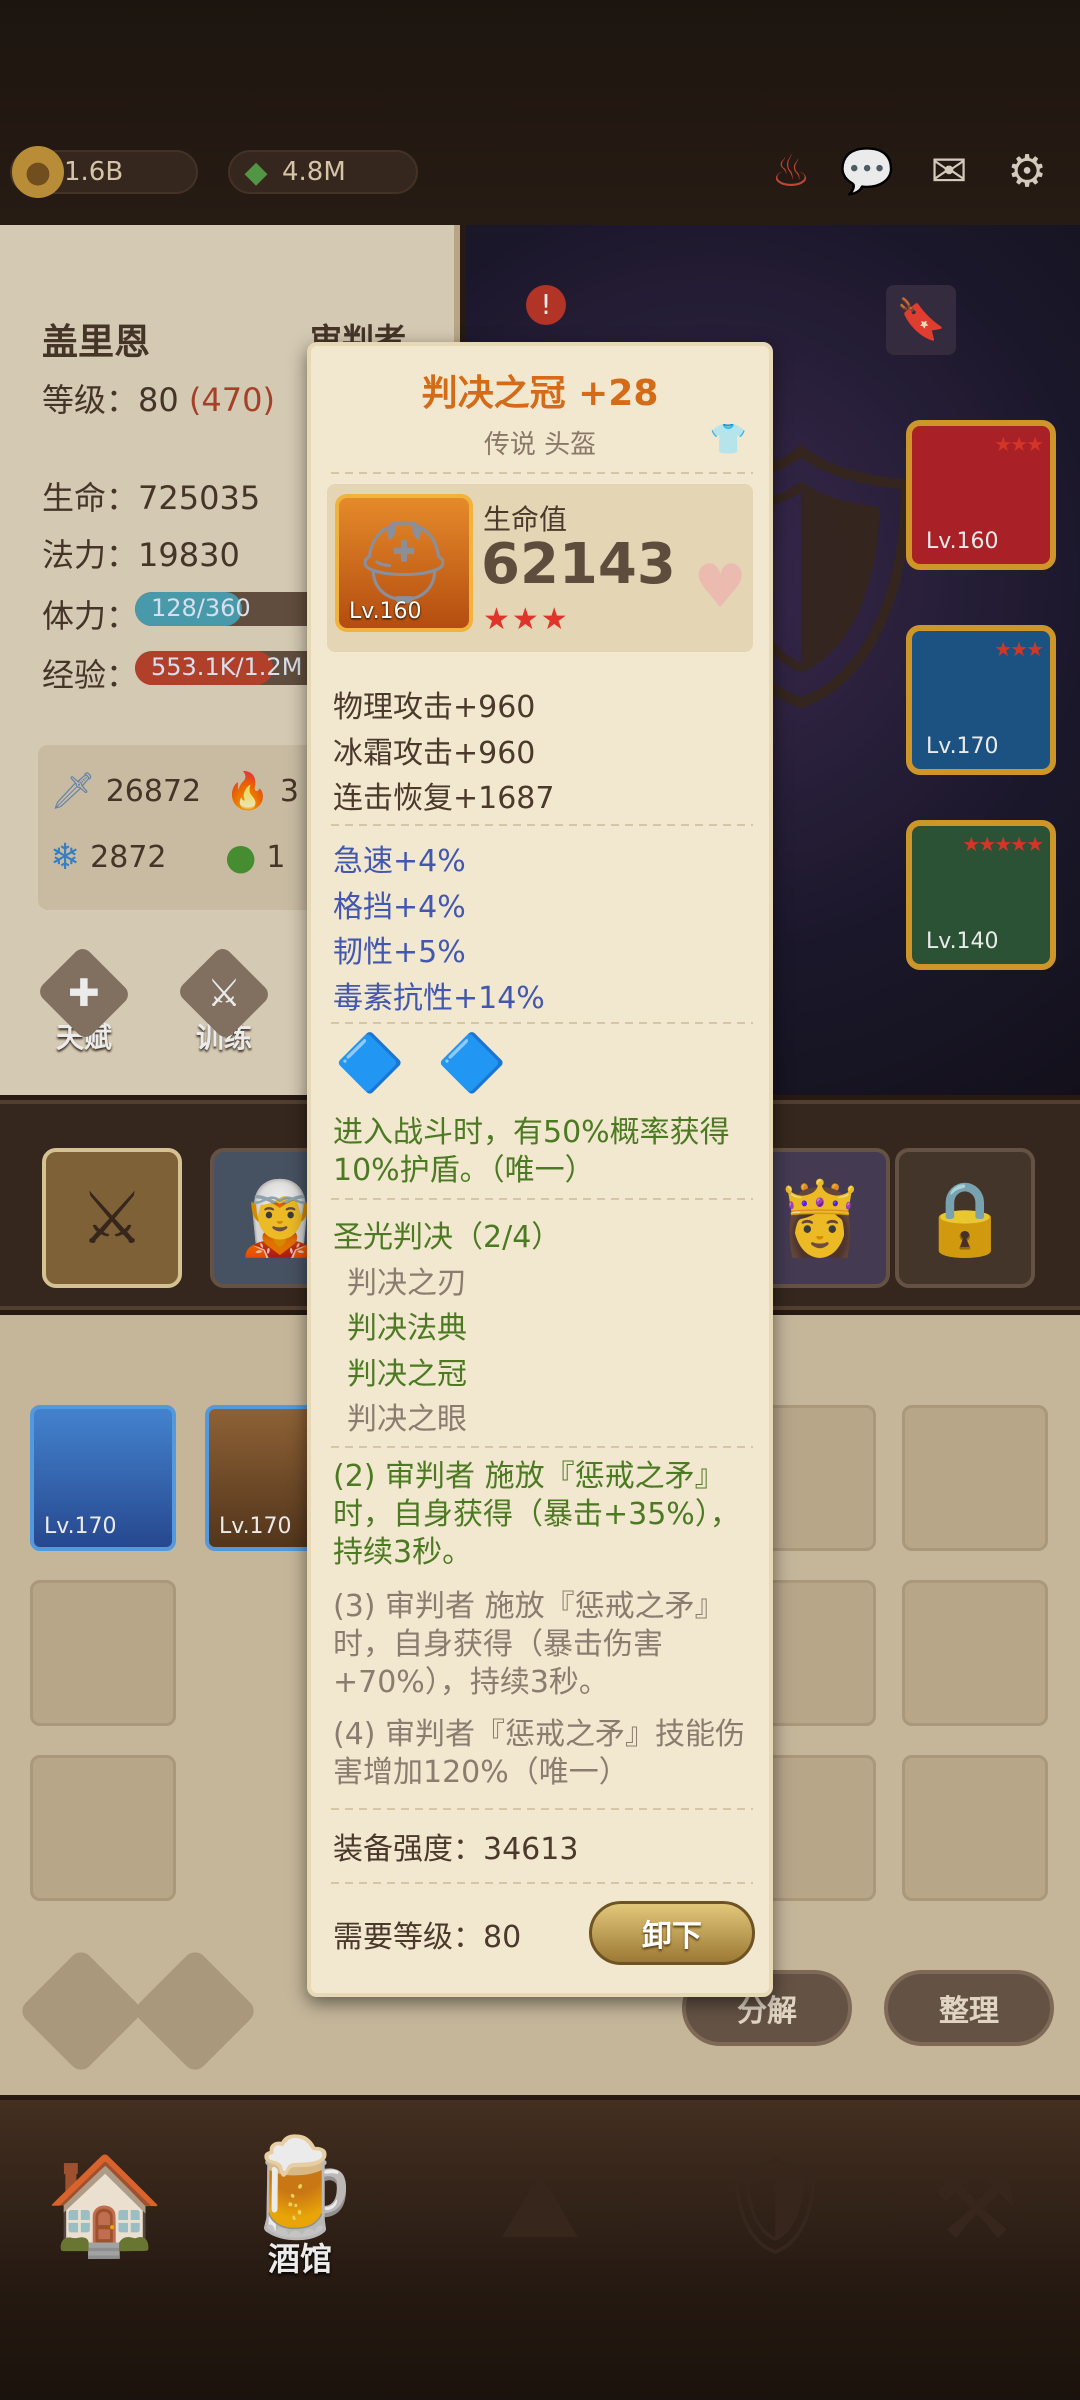 The height and width of the screenshot is (2400, 1080). What do you see at coordinates (720, 587) in the screenshot?
I see `heart-icon: ♥` at bounding box center [720, 587].